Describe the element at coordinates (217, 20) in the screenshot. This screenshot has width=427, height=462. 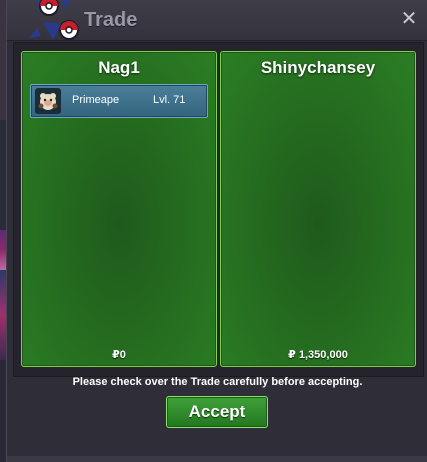
I see `title-bar: Trade ✕` at that location.